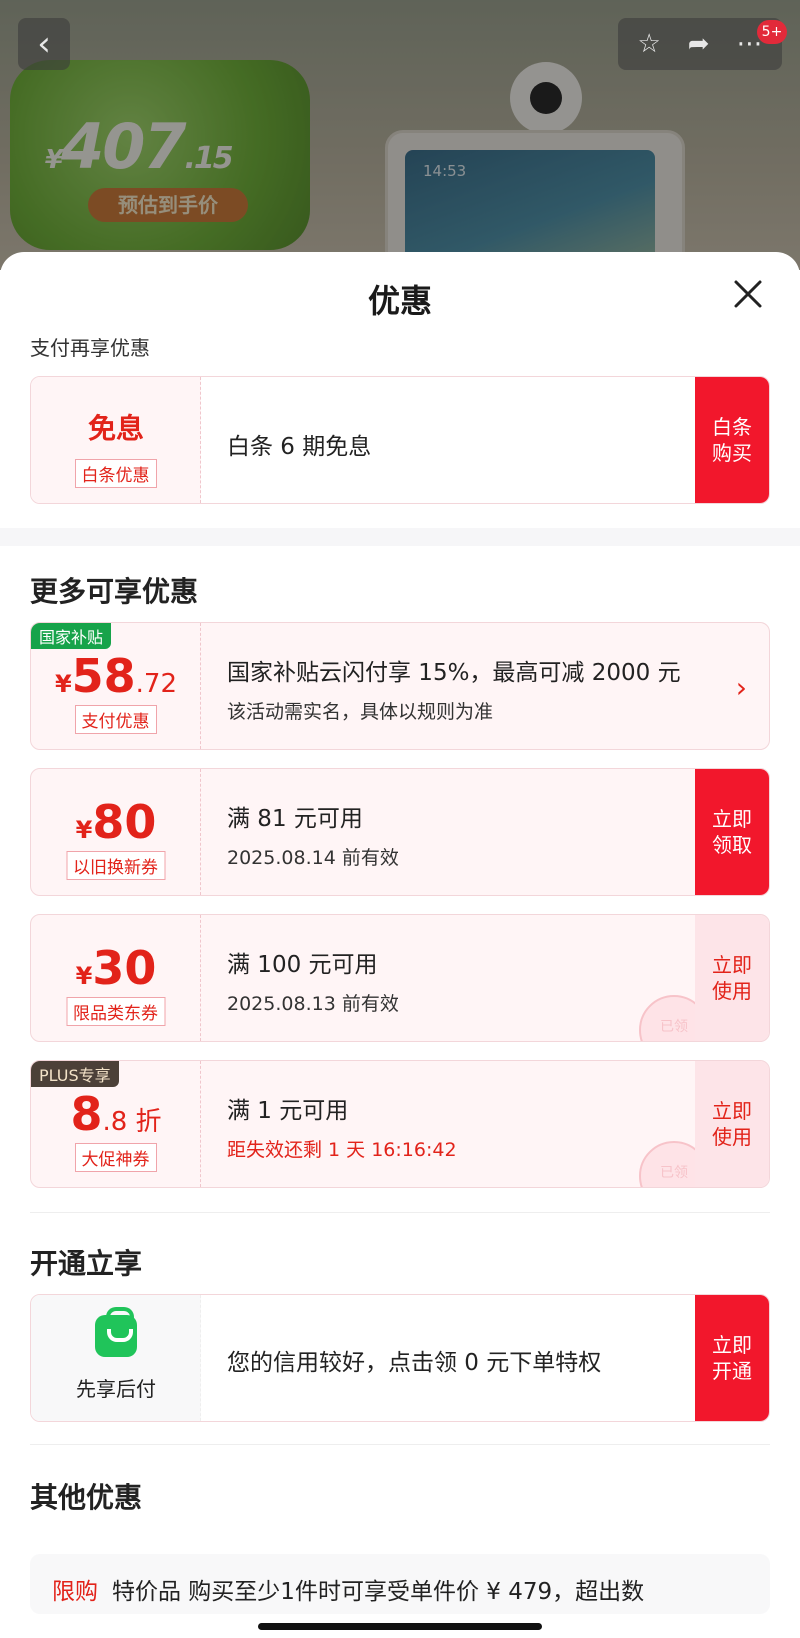  What do you see at coordinates (458, 1124) in the screenshot?
I see `card-mid: 满 1 元可用 距失效还剩 1 天 16:16:42` at bounding box center [458, 1124].